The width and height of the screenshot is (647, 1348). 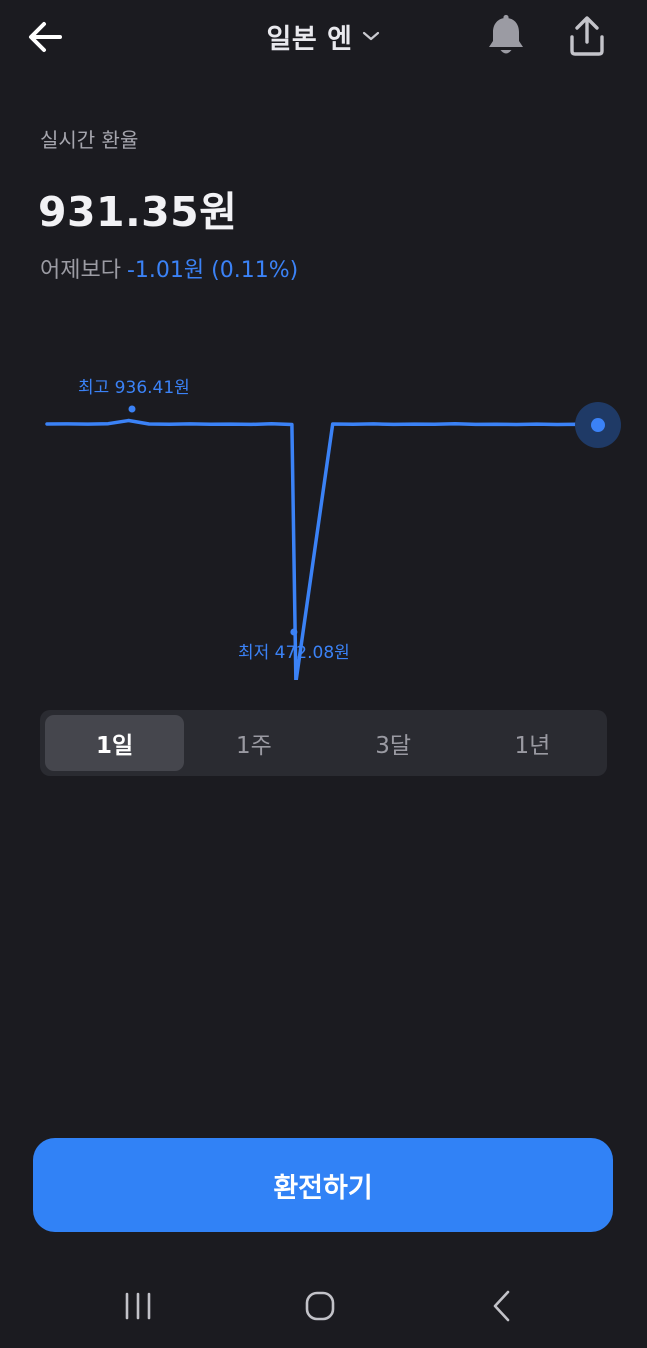 I want to click on exchange-button: 환전하기, so click(x=323, y=1185).